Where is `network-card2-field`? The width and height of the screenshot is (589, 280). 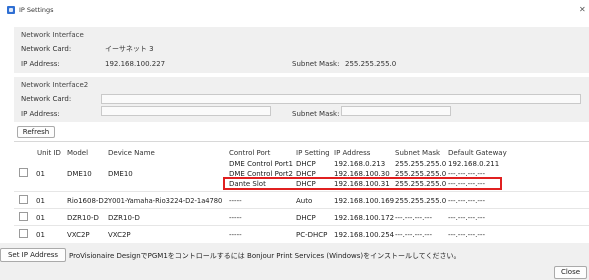 network-card2-field is located at coordinates (341, 99).